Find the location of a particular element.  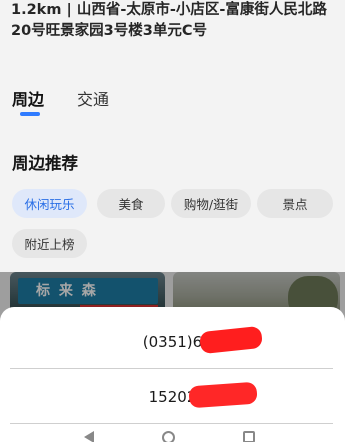

tab-transport: 交通 is located at coordinates (93, 98).